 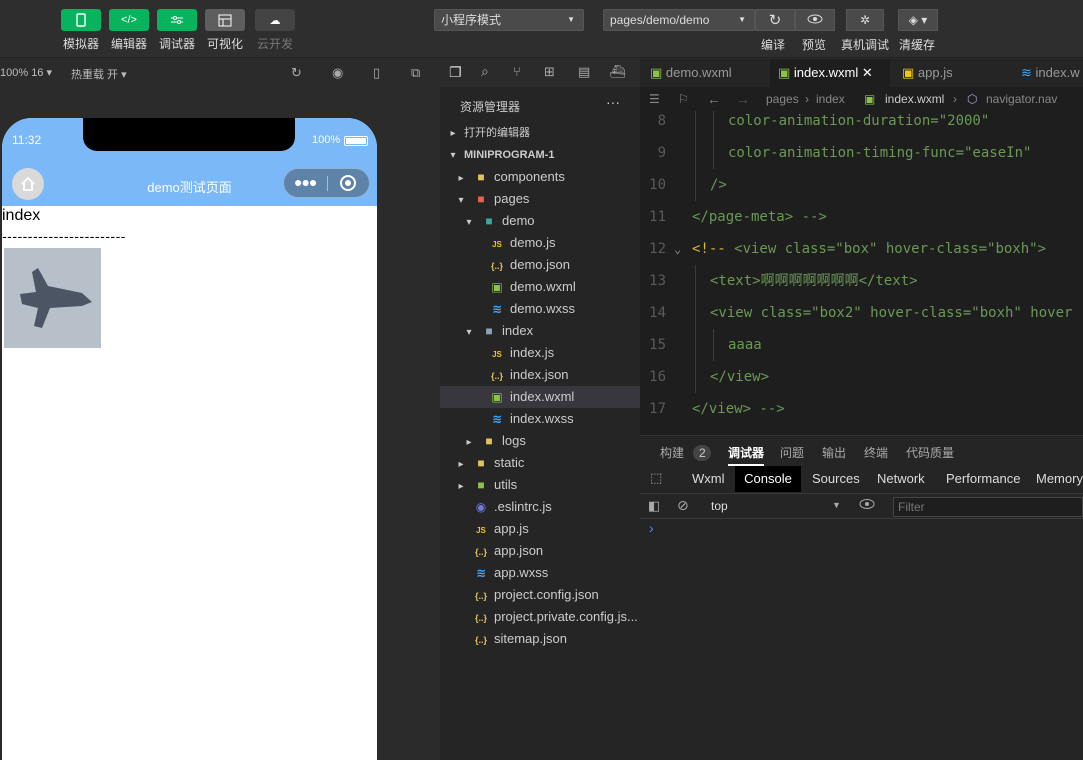 I want to click on list-icon: ☰, so click(x=654, y=99).